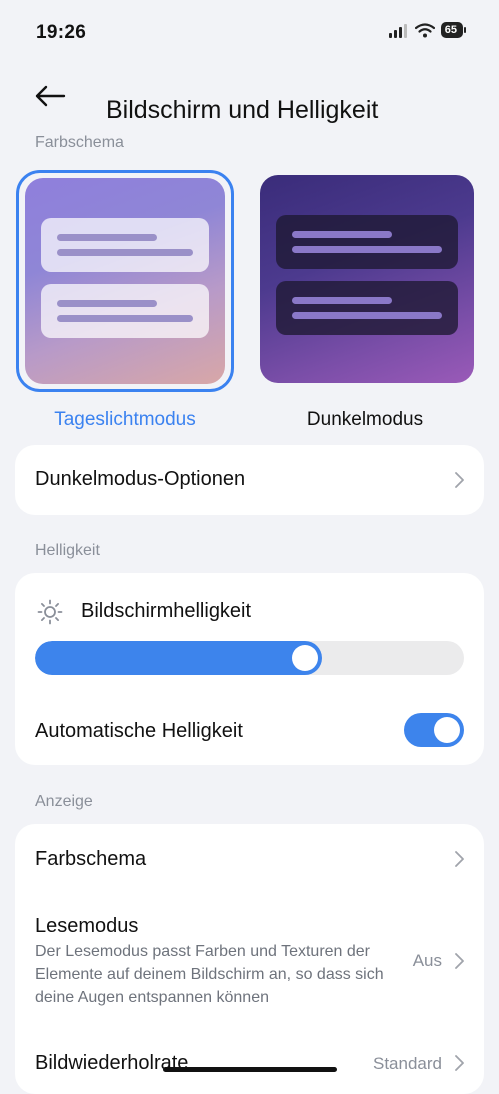 Image resolution: width=499 pixels, height=1094 pixels. I want to click on farbschema-label: Farbschema, so click(91, 859).